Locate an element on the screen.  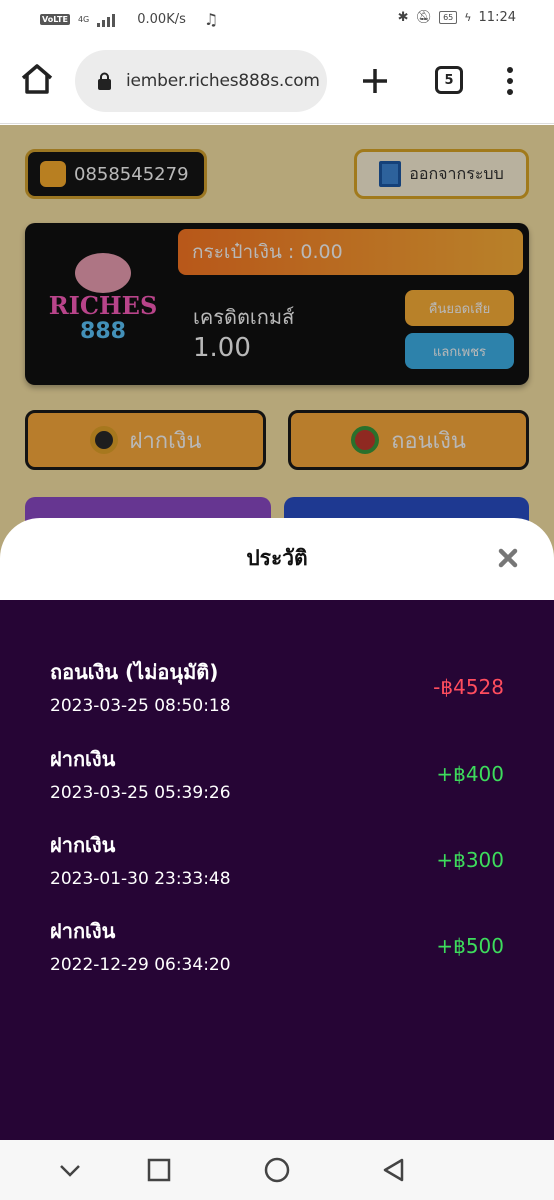
transaction-row: ฝากเงิน 2023-01-30 23:33:48 +฿300 is located at coordinates (277, 872).